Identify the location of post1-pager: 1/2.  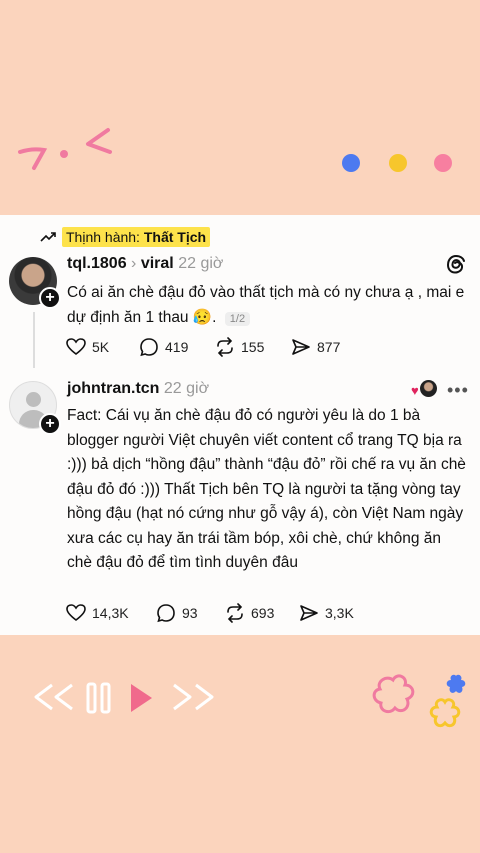
(237, 318).